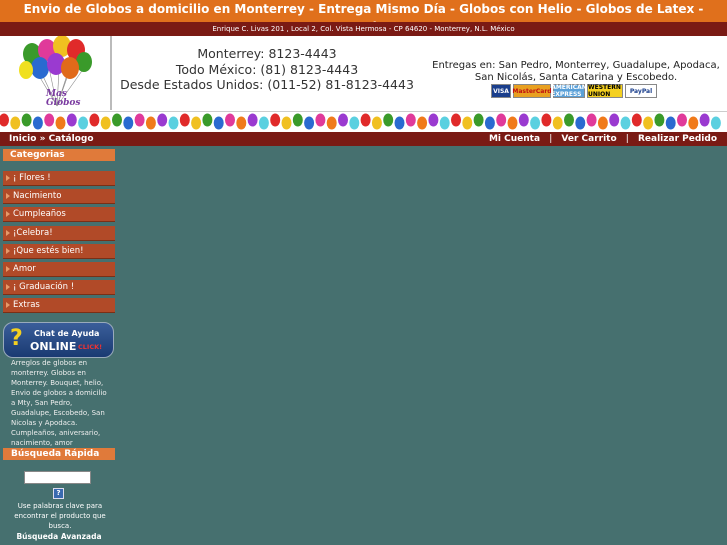 The image size is (727, 545). What do you see at coordinates (59, 251) in the screenshot?
I see `category-item: ¡Que estés bien!` at bounding box center [59, 251].